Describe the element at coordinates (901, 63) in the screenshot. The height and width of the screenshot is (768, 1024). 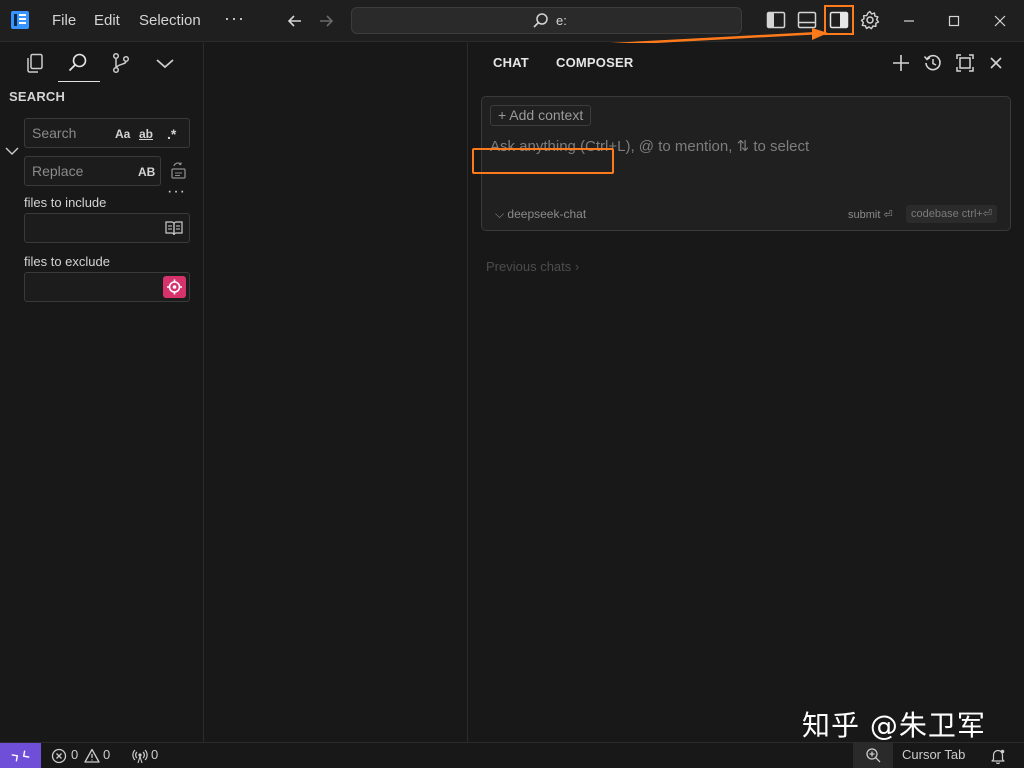
I see `new-chat-plus-icon` at that location.